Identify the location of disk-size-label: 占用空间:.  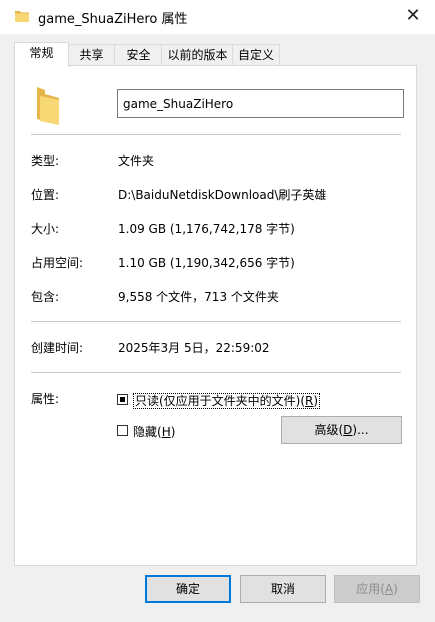
(57, 263).